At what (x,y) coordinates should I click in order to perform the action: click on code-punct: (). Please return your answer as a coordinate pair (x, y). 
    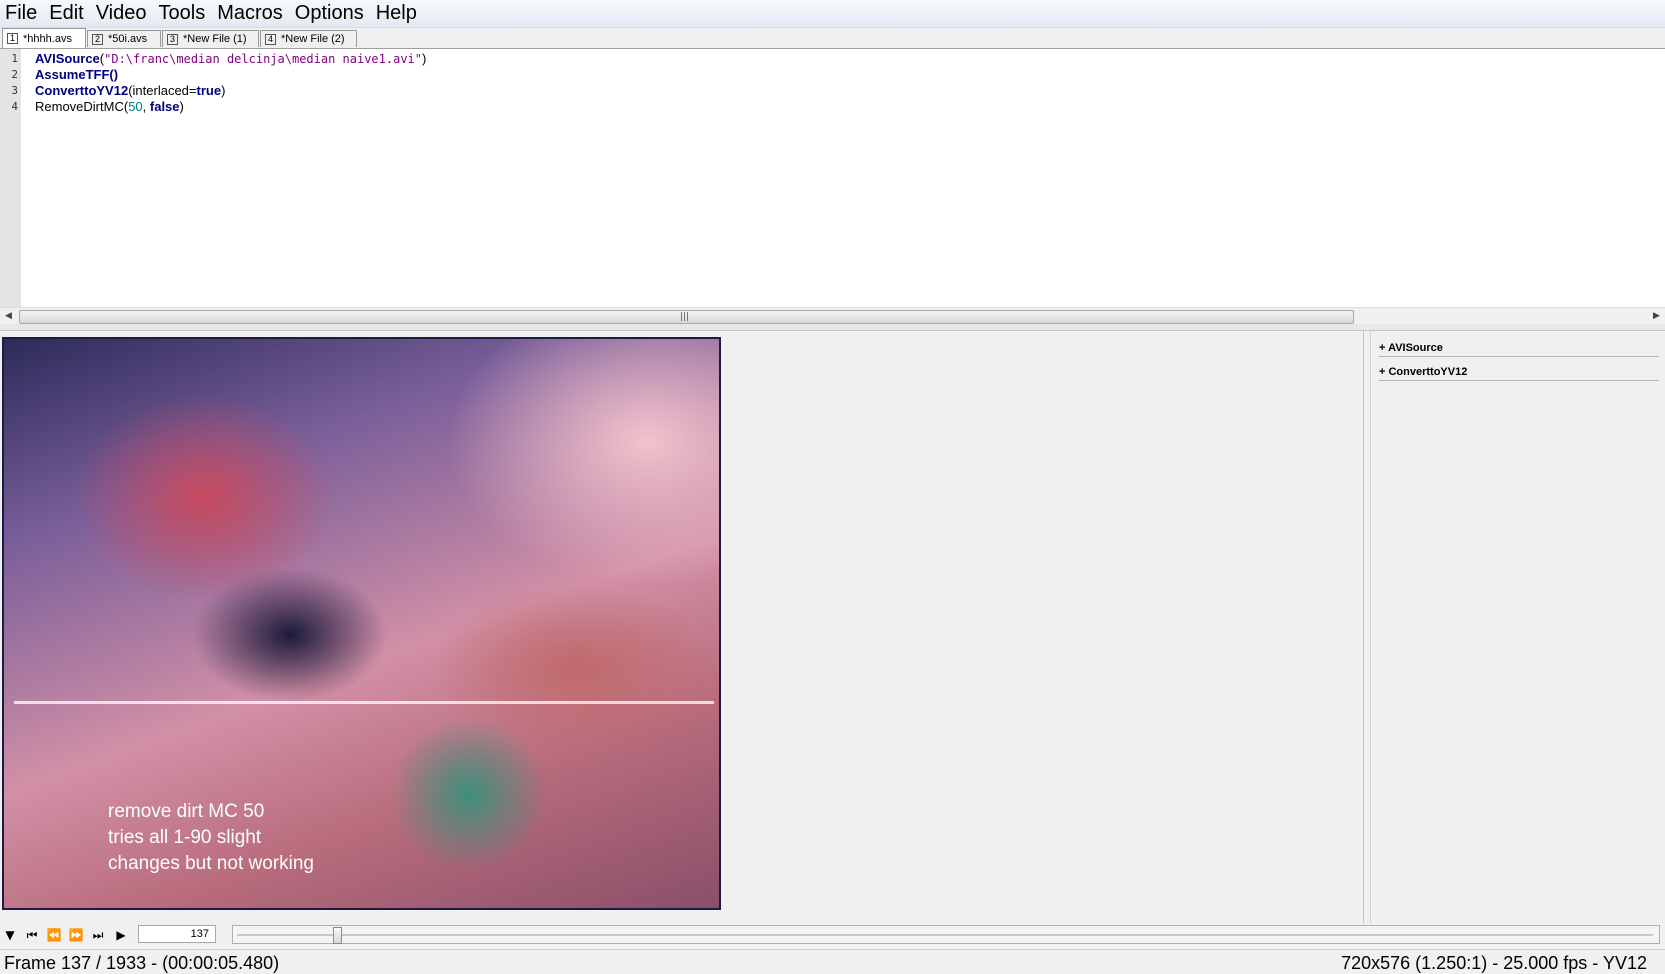
    Looking at the image, I should click on (114, 74).